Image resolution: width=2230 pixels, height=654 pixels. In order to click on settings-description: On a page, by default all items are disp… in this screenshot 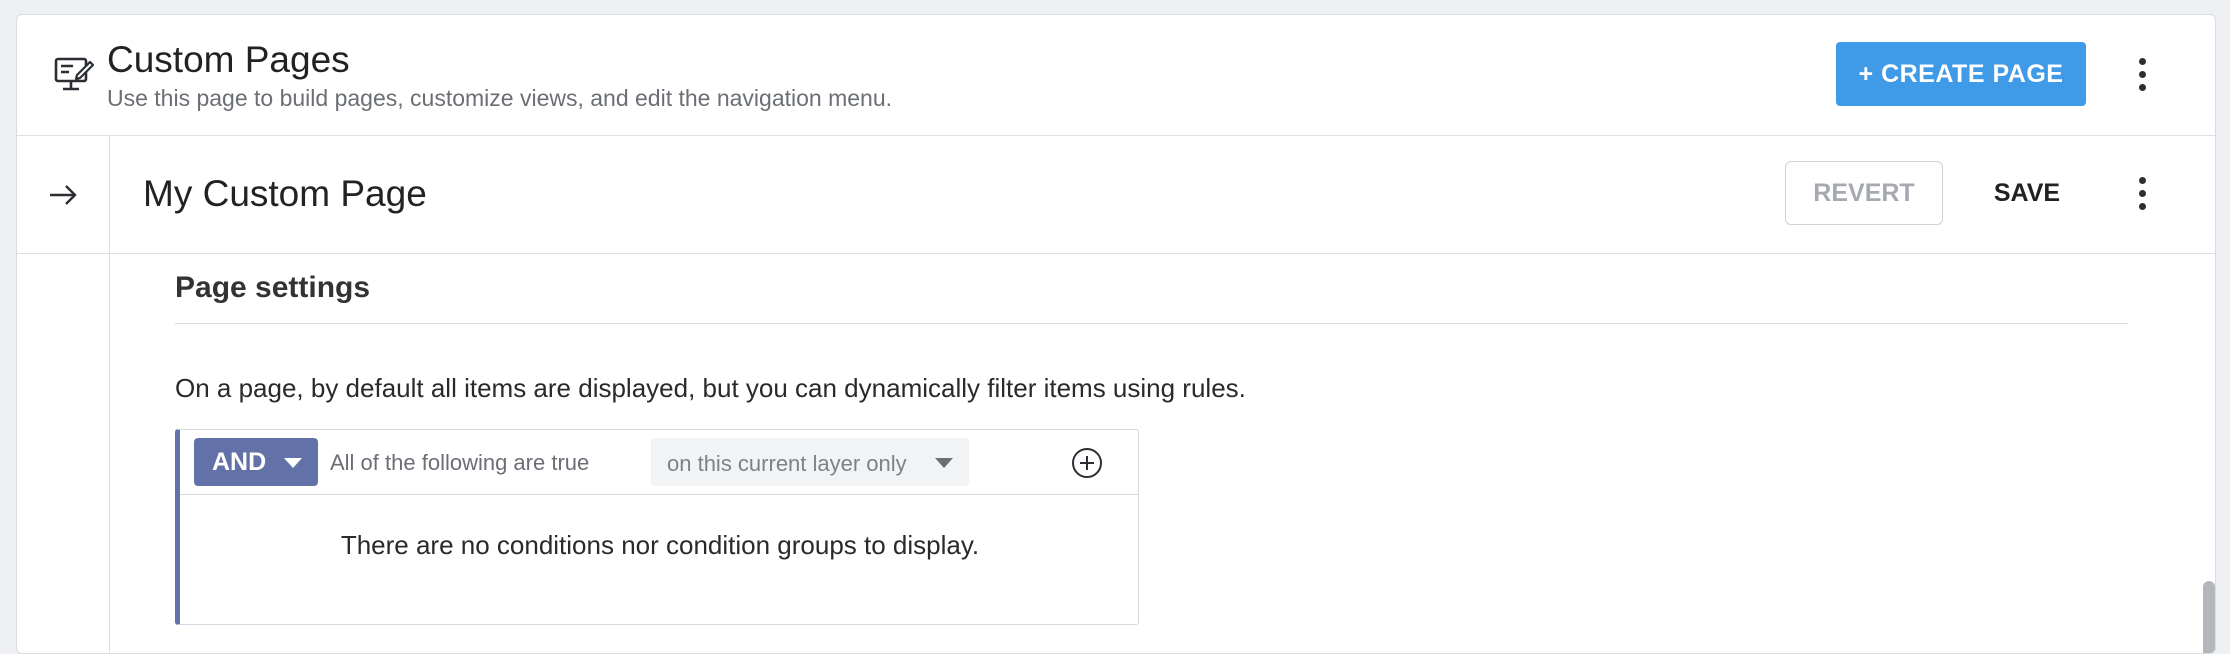, I will do `click(710, 388)`.